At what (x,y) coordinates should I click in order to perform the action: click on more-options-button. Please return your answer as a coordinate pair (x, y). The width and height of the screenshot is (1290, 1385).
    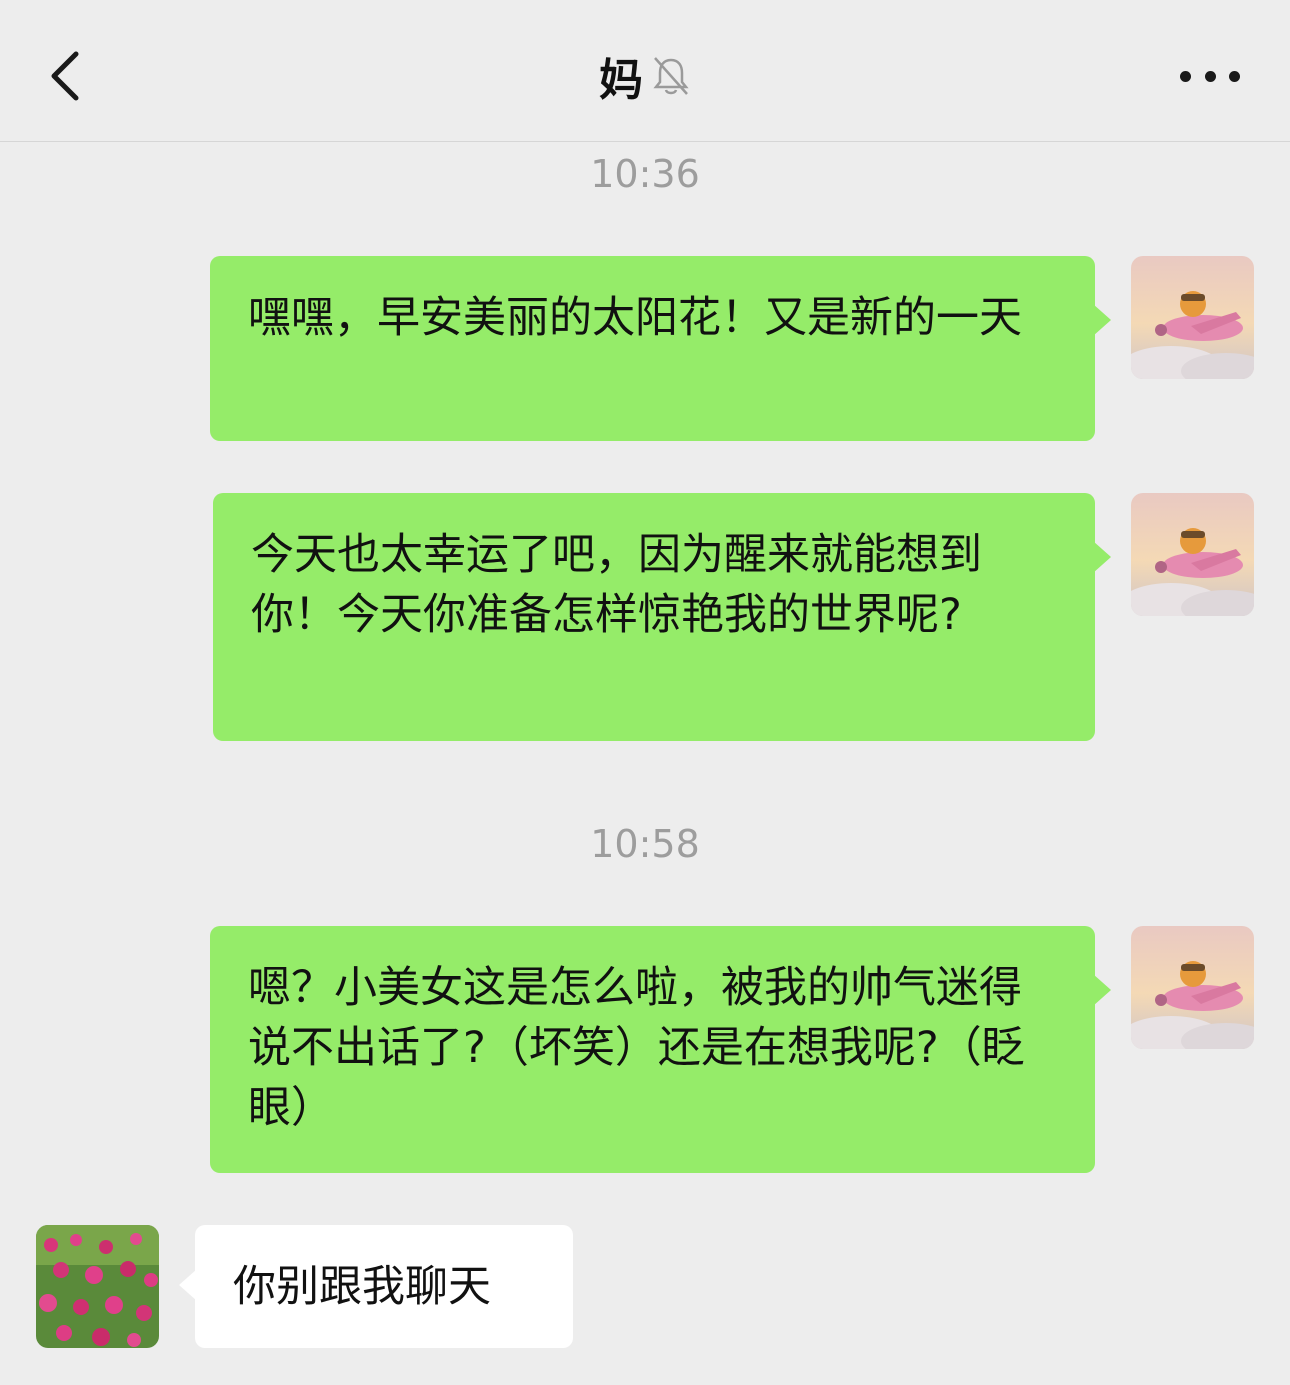
    Looking at the image, I should click on (1210, 76).